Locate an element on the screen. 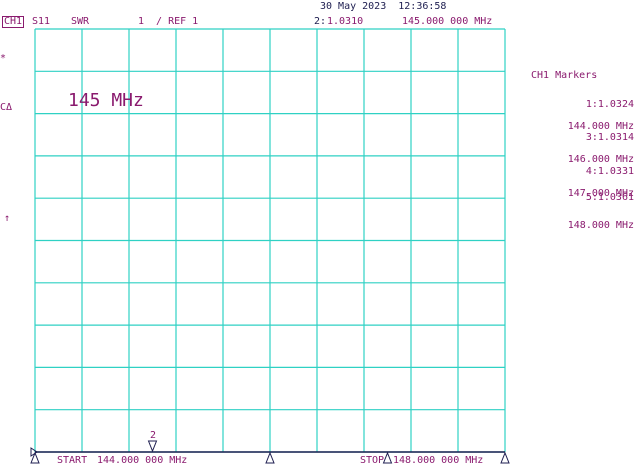  start-label: START is located at coordinates (72, 460).